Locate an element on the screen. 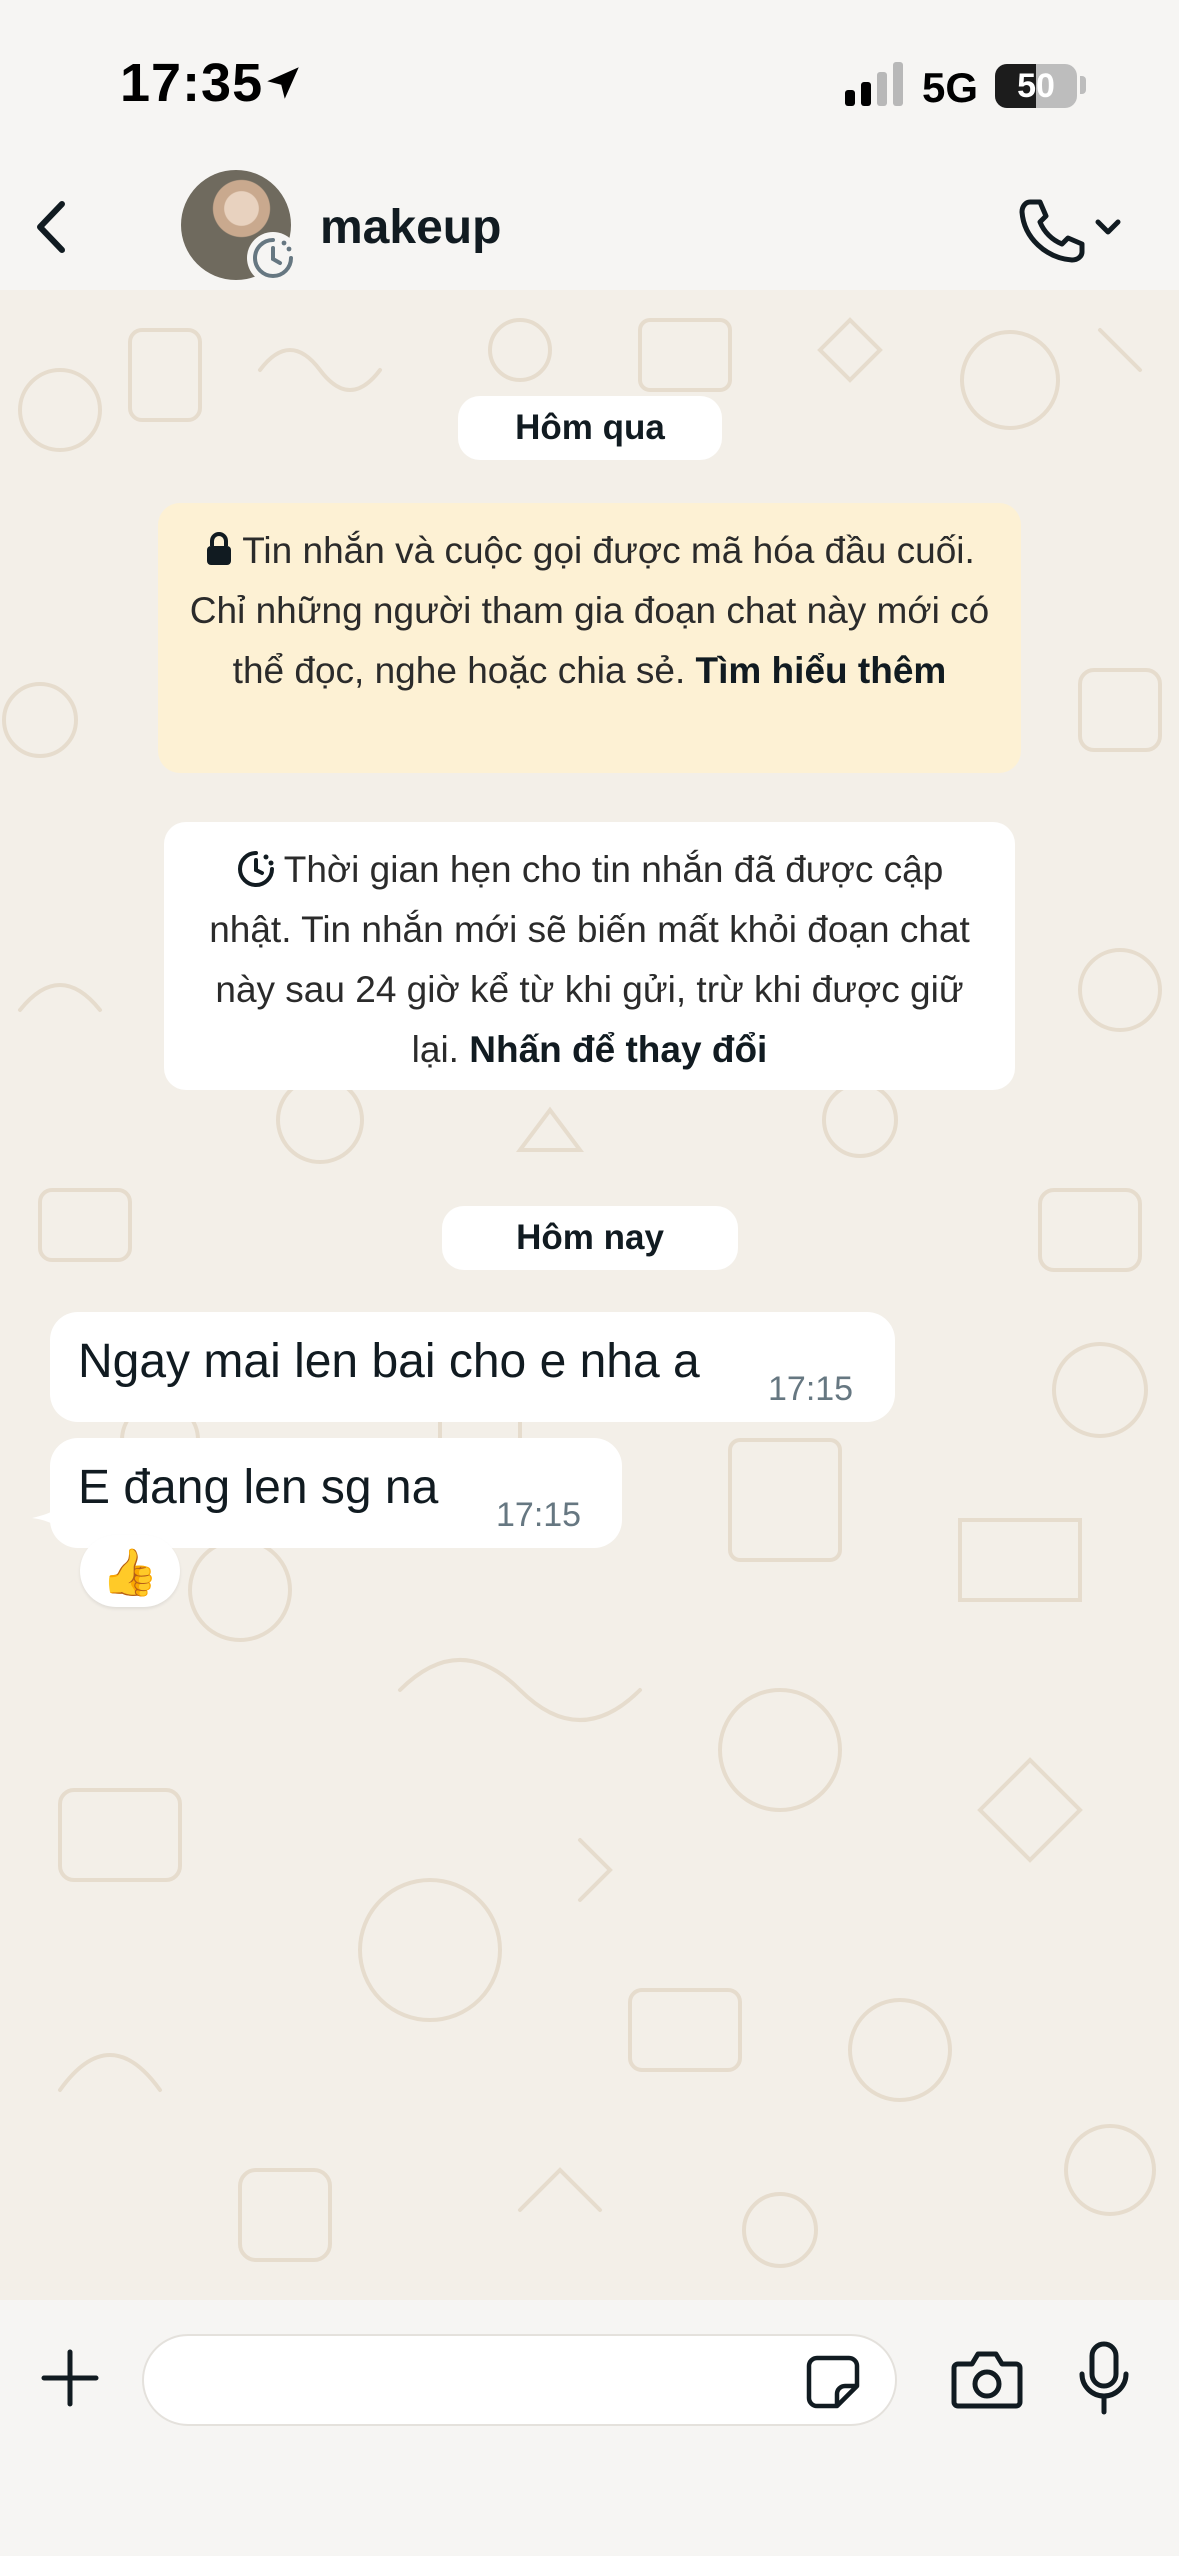 Image resolution: width=1179 pixels, height=2556 pixels. battery-icon: 50 is located at coordinates (1036, 86).